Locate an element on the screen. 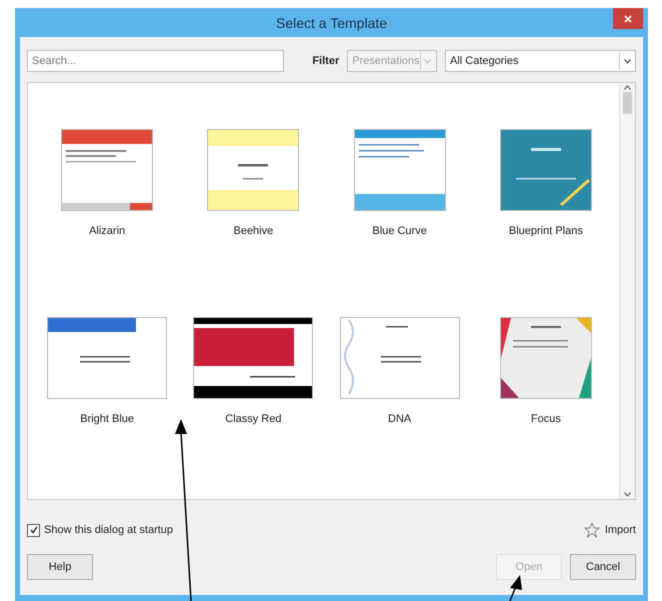 Image resolution: width=662 pixels, height=601 pixels. scroll-up-icon is located at coordinates (627, 87).